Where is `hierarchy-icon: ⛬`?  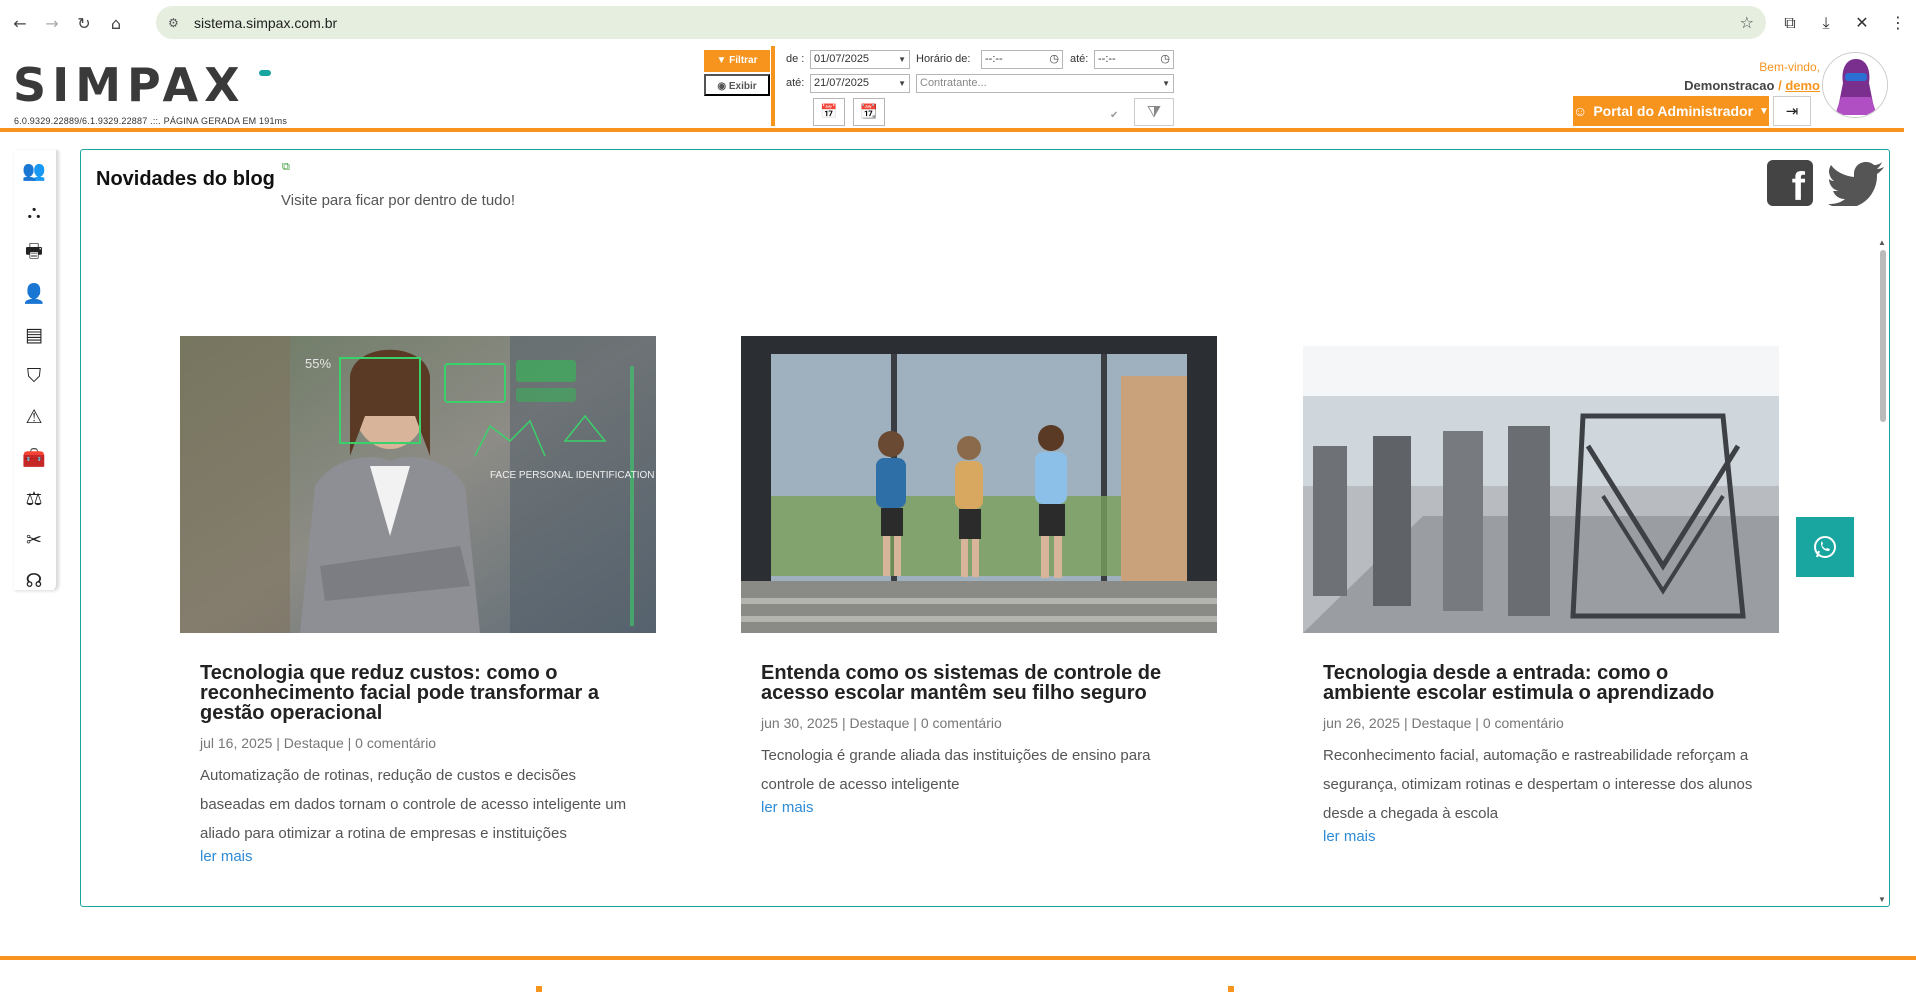
hierarchy-icon: ⛬ is located at coordinates (34, 211).